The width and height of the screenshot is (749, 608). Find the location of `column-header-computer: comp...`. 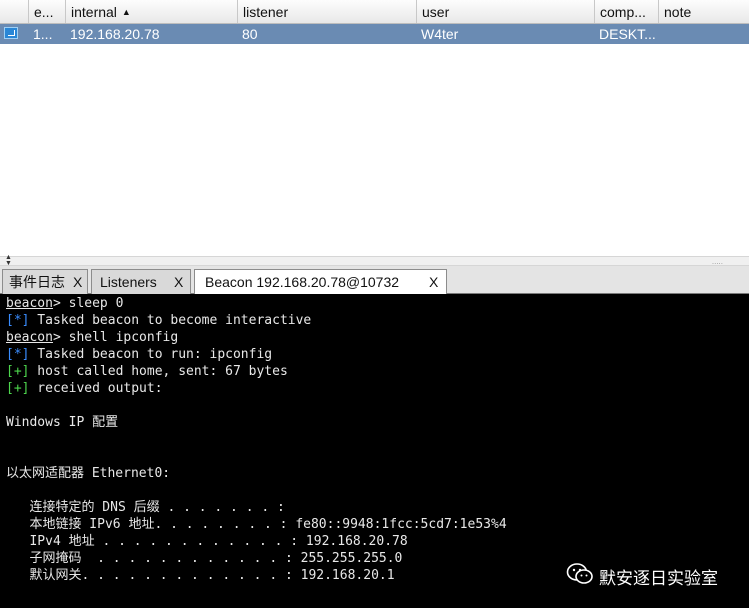

column-header-computer: comp... is located at coordinates (626, 11).